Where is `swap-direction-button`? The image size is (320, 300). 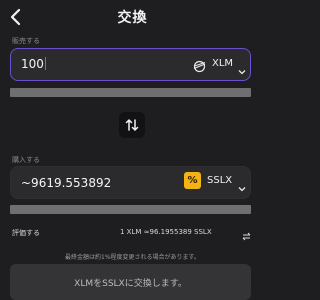 swap-direction-button is located at coordinates (132, 125).